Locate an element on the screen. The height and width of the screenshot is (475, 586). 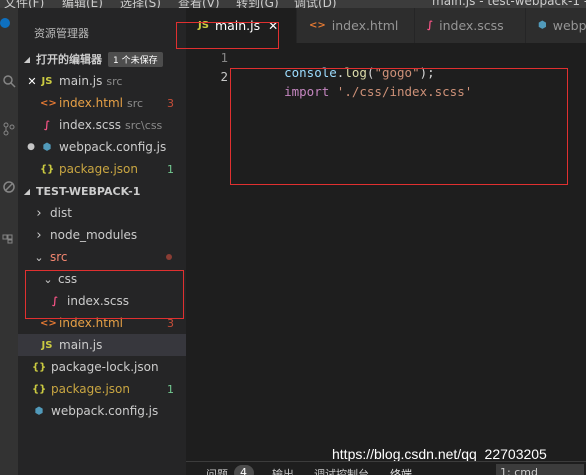
line-number: 1 is located at coordinates (224, 57).